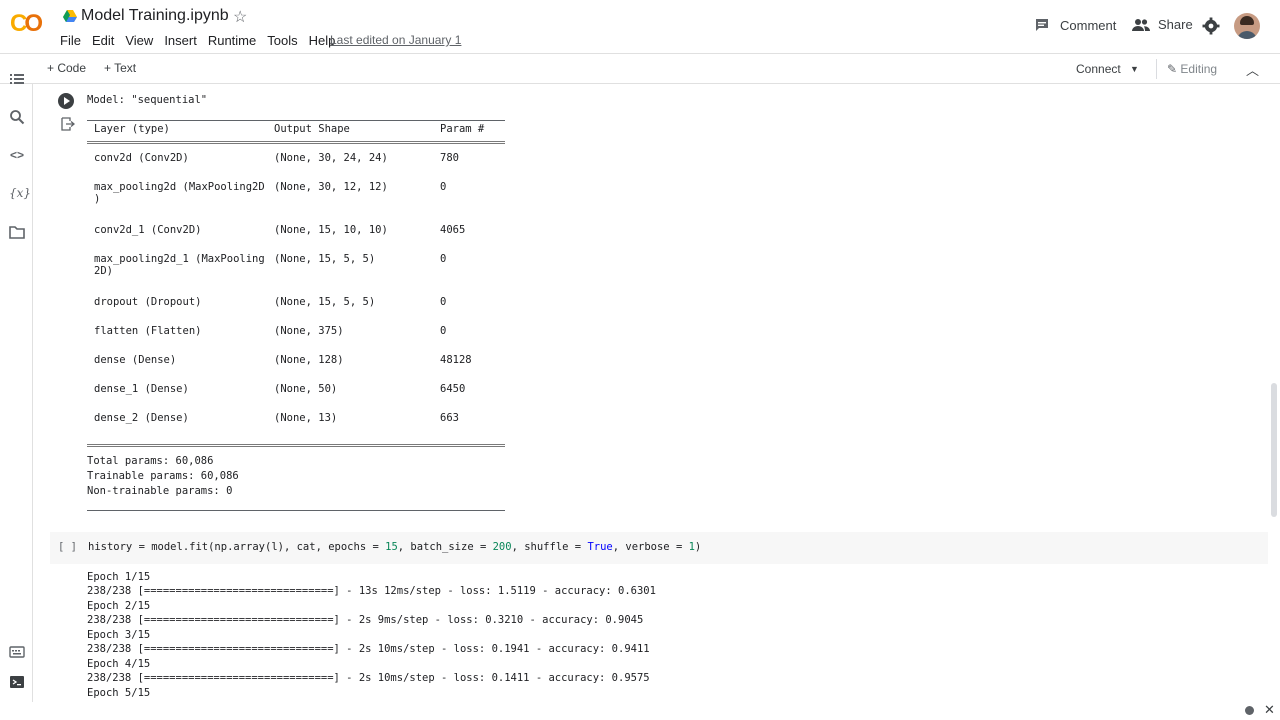 Image resolution: width=1280 pixels, height=720 pixels. Describe the element at coordinates (67, 547) in the screenshot. I see `cell-execution-count: [ ]` at that location.